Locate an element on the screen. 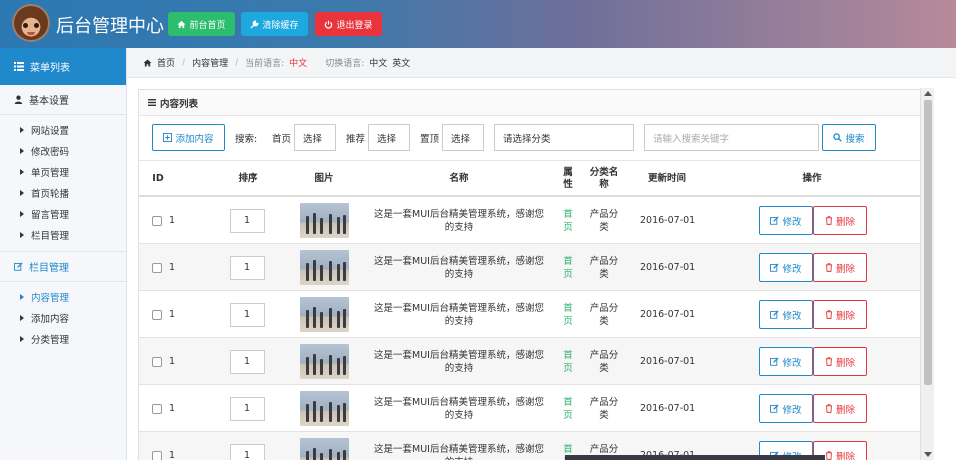 Image resolution: width=956 pixels, height=460 pixels. search-button: 搜索 is located at coordinates (849, 137).